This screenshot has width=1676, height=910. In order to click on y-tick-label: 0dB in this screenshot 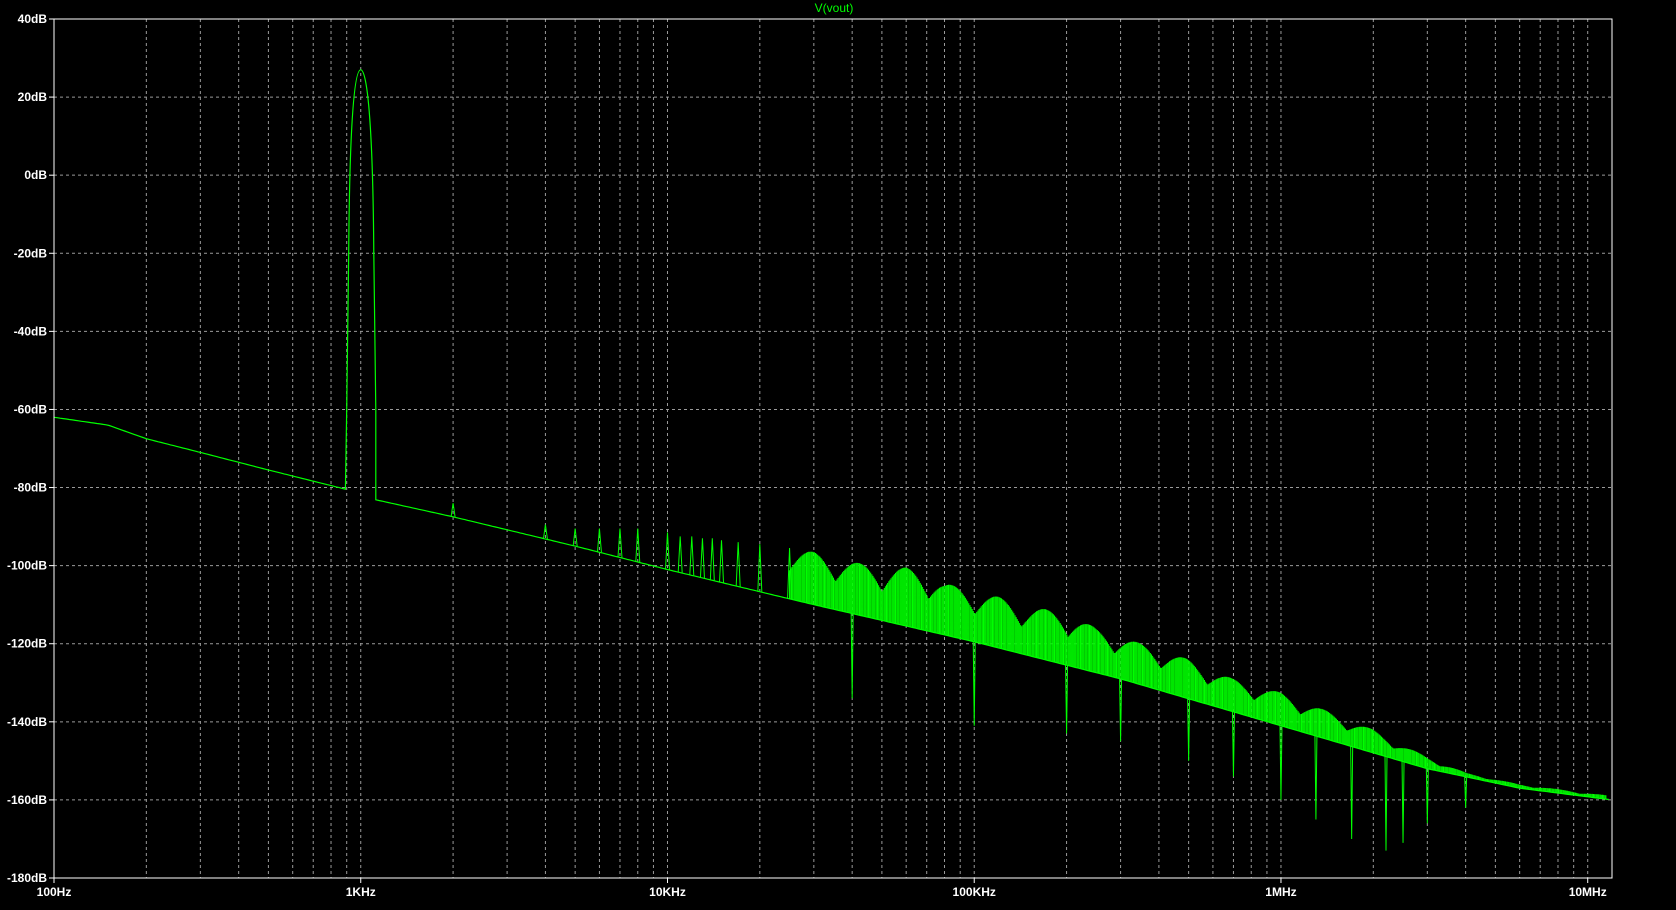, I will do `click(35, 175)`.